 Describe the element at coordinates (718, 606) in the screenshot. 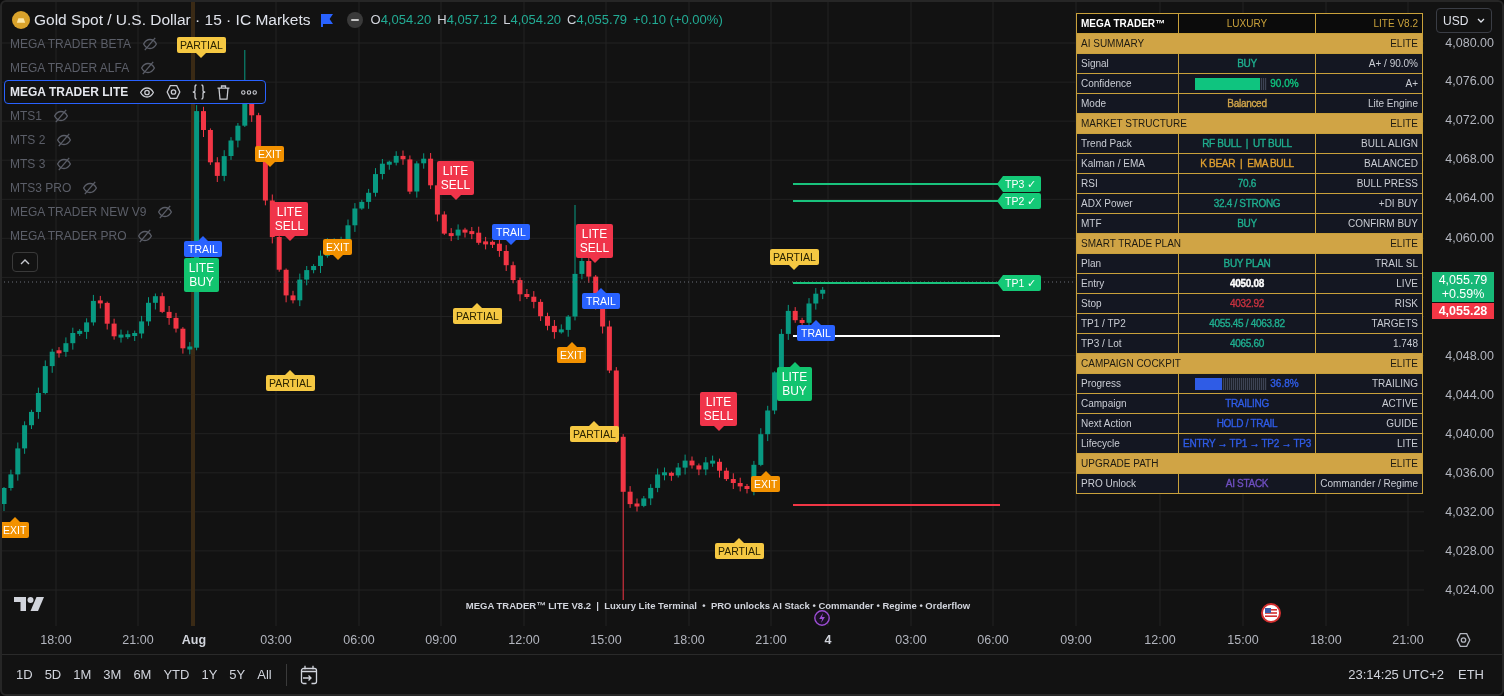

I see `banner-text: MEGA TRADER™ LITE V8.2 | Luxury Lite Terminal • PRO unlocks AI Stack • Commander • Regime • Orderflow` at that location.